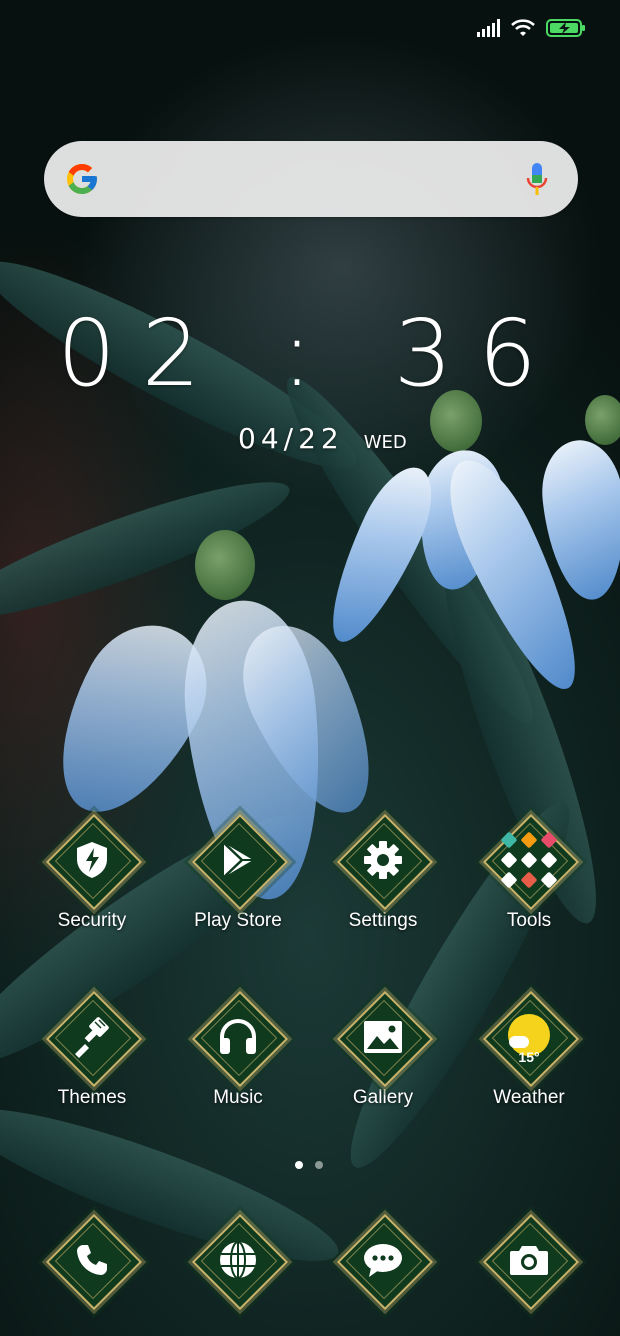 The width and height of the screenshot is (620, 1336). Describe the element at coordinates (488, 28) in the screenshot. I see `signal-bars-icon` at that location.